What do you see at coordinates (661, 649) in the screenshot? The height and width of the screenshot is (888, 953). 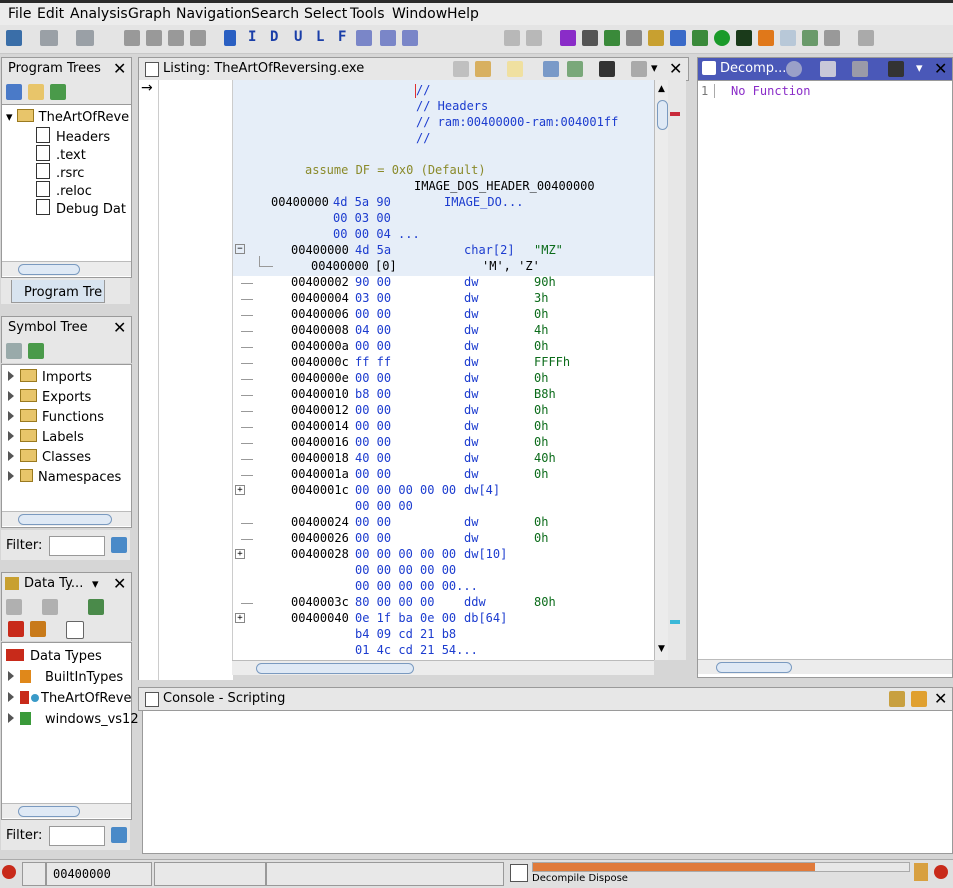 I see `scroll-down-icon: ▼` at bounding box center [661, 649].